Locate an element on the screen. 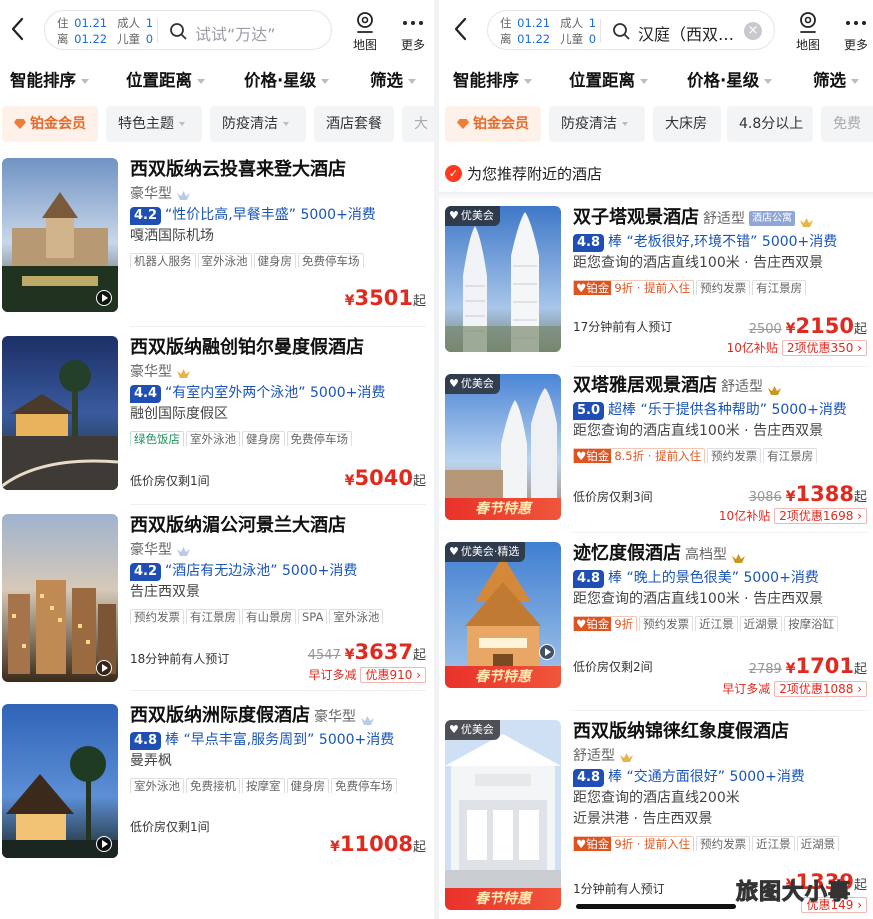 The height and width of the screenshot is (919, 873). score-word: 棒 is located at coordinates (615, 777).